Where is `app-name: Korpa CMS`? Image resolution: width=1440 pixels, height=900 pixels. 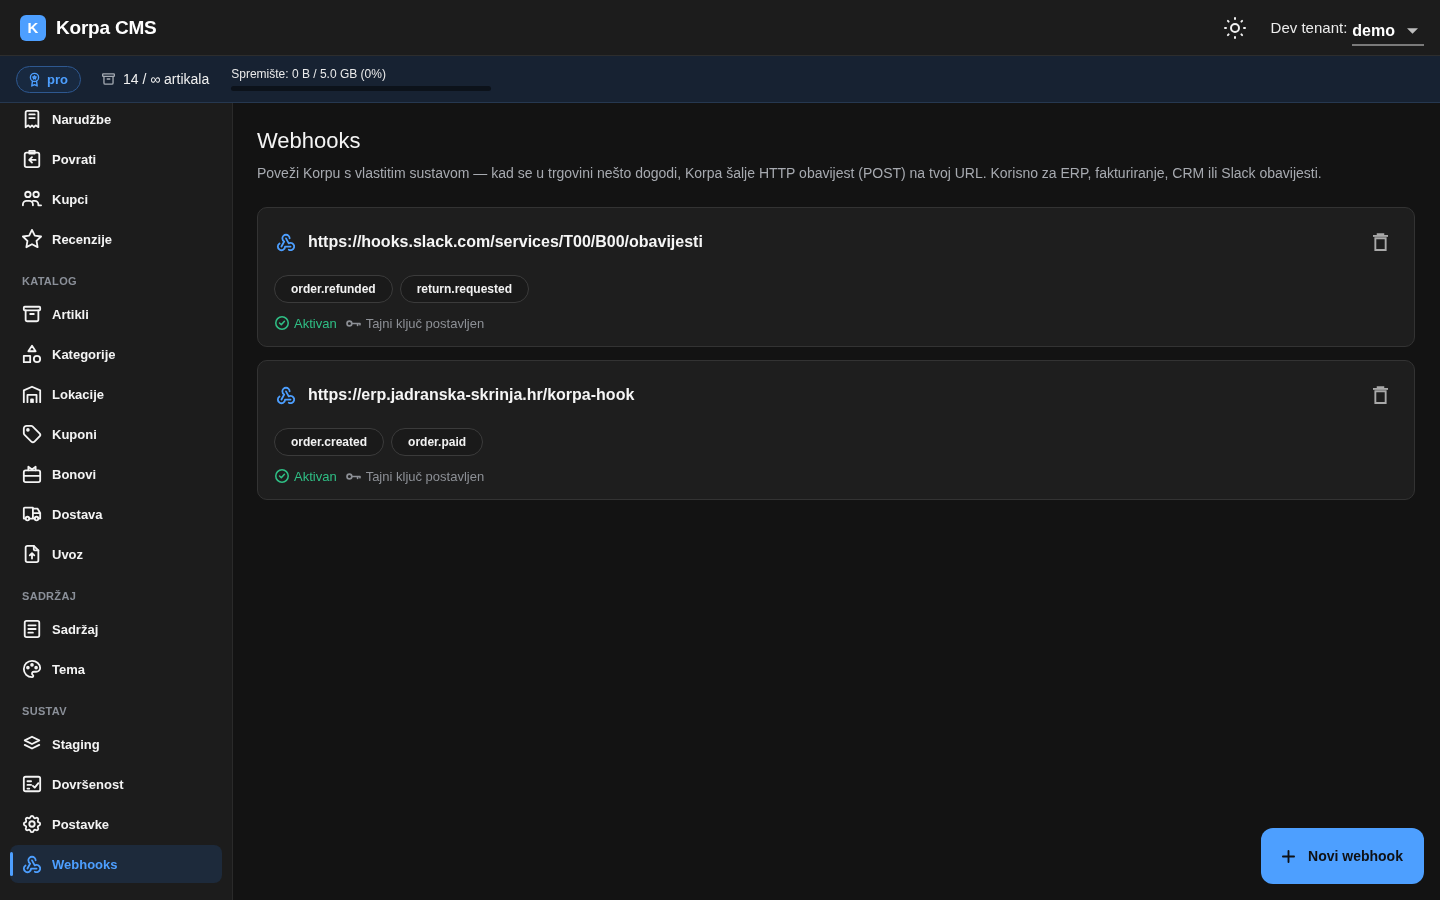
app-name: Korpa CMS is located at coordinates (106, 27).